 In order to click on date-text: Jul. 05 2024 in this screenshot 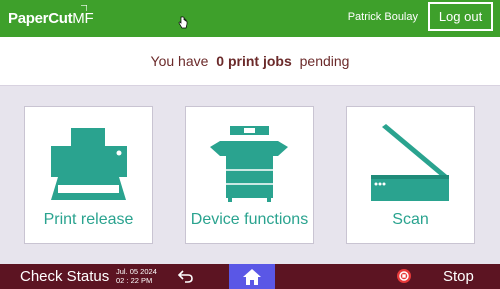, I will do `click(136, 271)`.